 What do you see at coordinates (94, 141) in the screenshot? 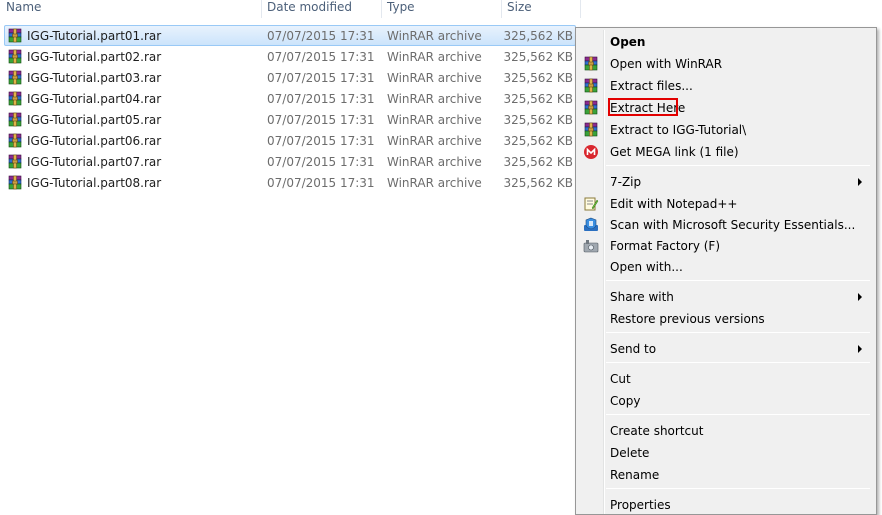
I see `file-name: IGG-Tutorial.part06.rar` at bounding box center [94, 141].